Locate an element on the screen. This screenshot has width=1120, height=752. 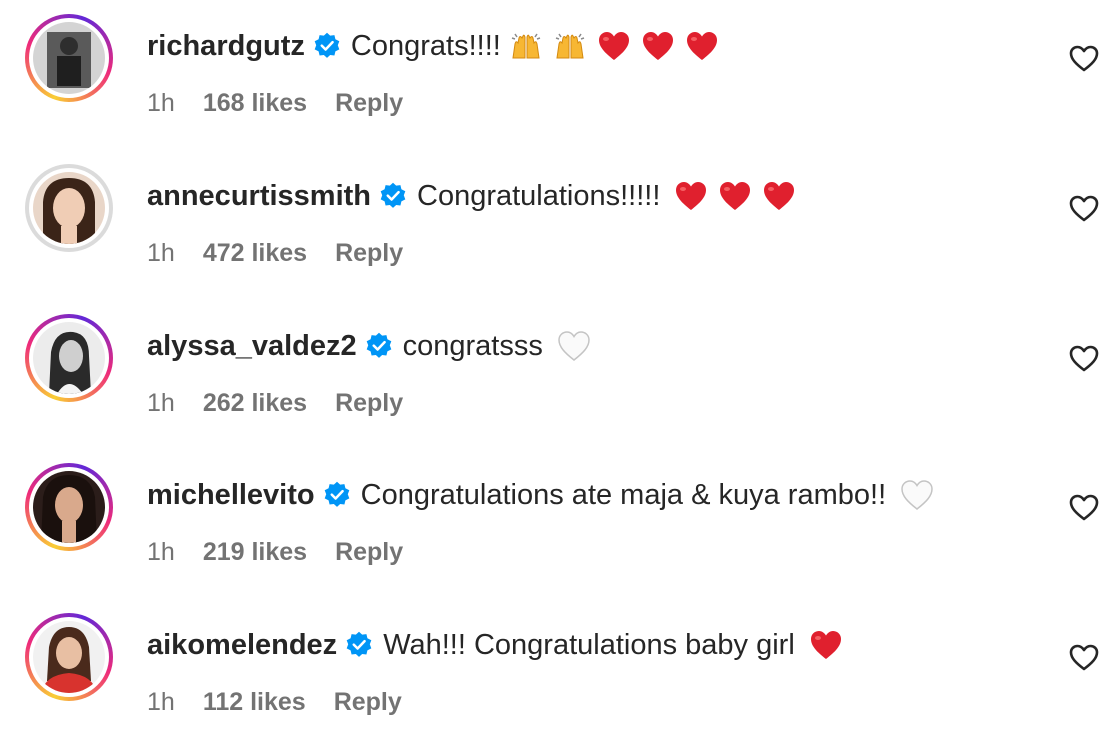
comment-text: Congratulations!!!!! is located at coordinates (539, 196).